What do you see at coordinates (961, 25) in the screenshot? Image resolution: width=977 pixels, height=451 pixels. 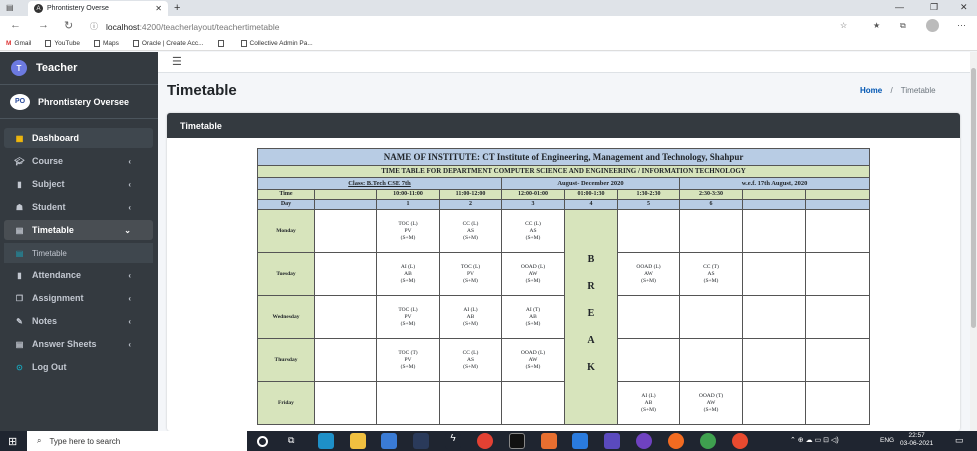 I see `more-menu-icon: ⋯` at bounding box center [961, 25].